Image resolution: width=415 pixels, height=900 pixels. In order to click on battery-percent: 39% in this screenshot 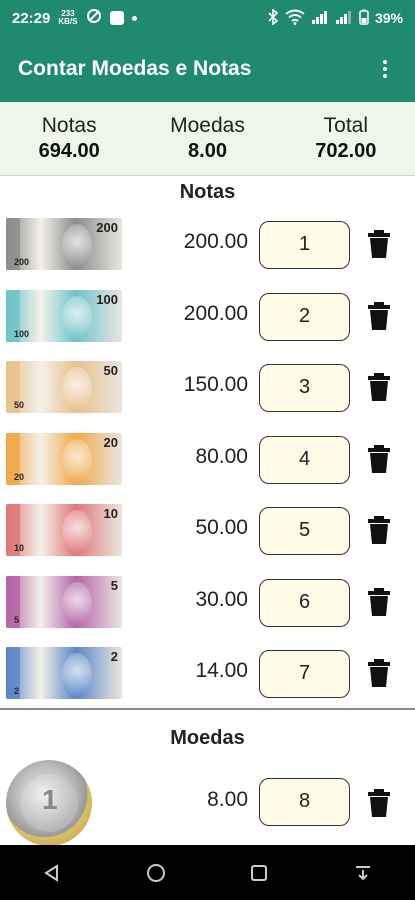, I will do `click(388, 18)`.